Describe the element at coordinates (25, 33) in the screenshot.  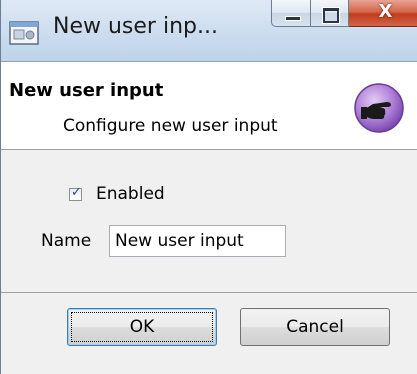
I see `dialog-window-icon` at that location.